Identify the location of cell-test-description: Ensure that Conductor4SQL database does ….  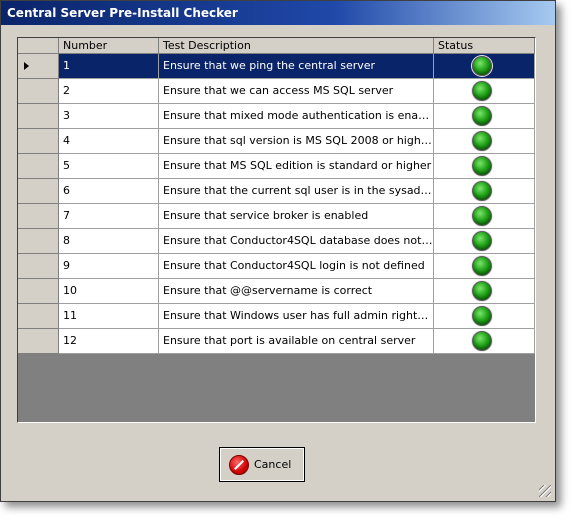
(296, 241).